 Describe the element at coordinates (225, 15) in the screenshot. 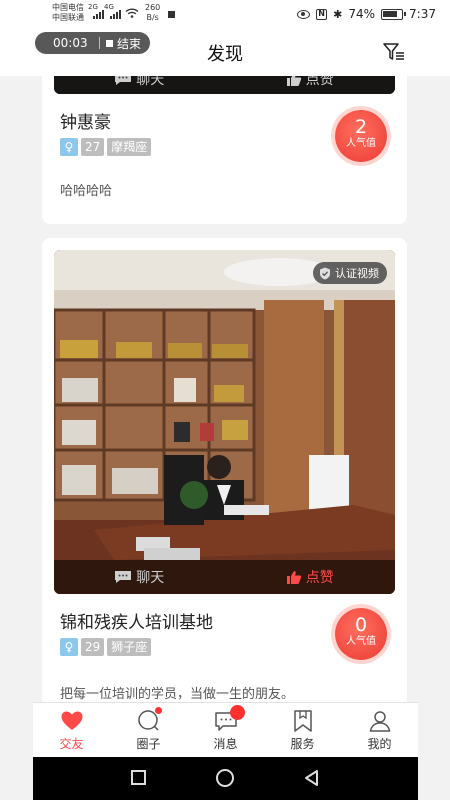

I see `status-bar: 中国电信 中国联通 2G 4G 260 B/s N ✱ 74% 7:37` at that location.